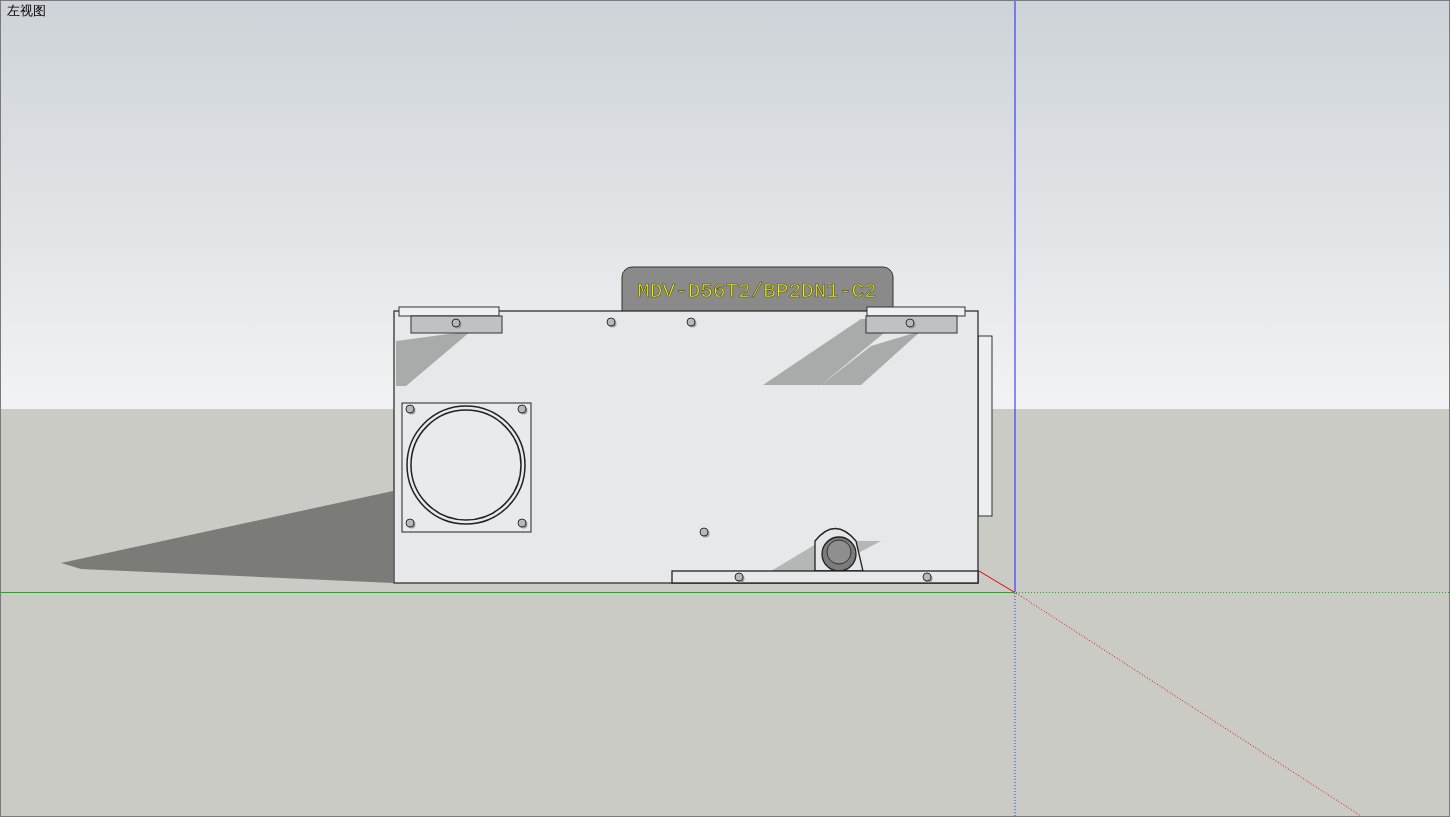 The width and height of the screenshot is (1450, 817). What do you see at coordinates (757, 291) in the screenshot?
I see `model-label: MDV-D56T2/BP2DN1-C2` at bounding box center [757, 291].